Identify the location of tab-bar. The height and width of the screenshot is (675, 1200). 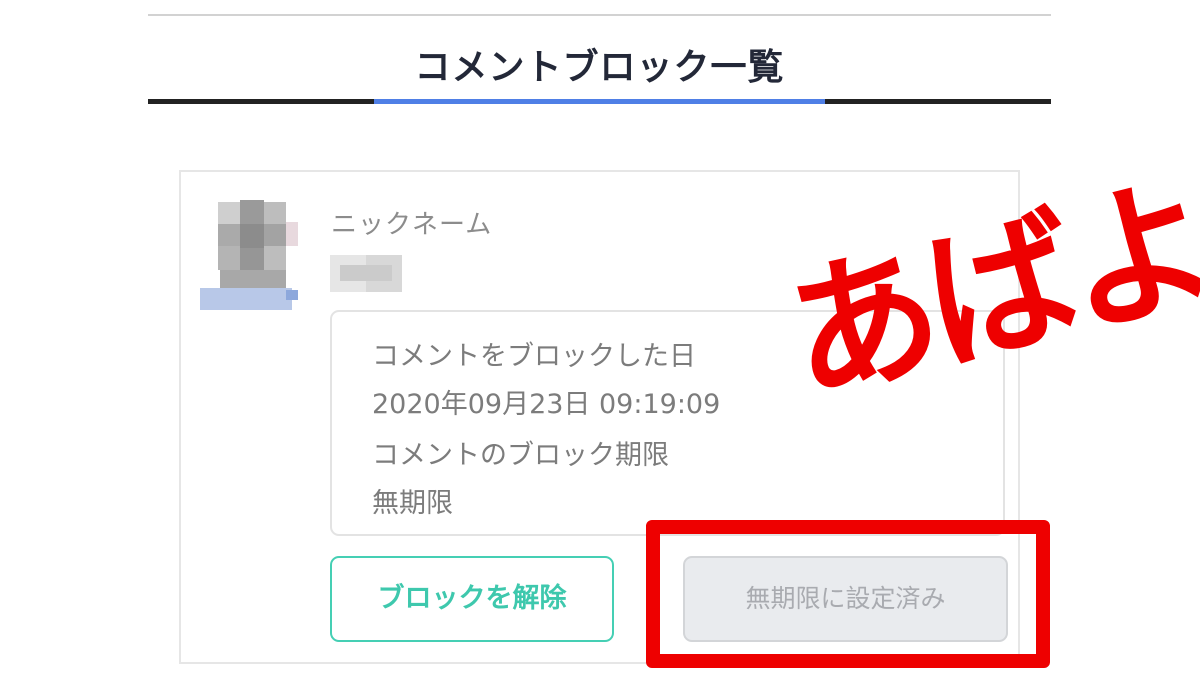
(599, 101).